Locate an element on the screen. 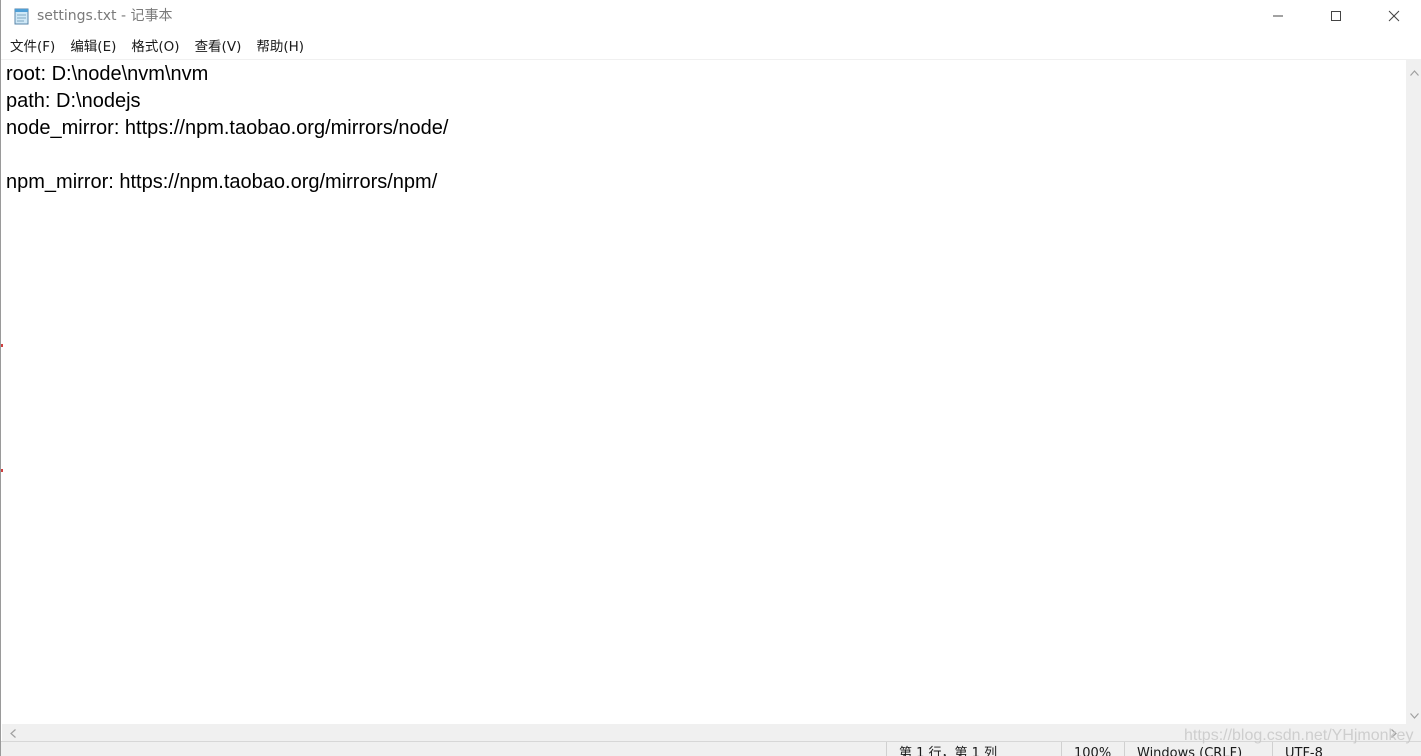  chevron-up-icon is located at coordinates (1414, 70).